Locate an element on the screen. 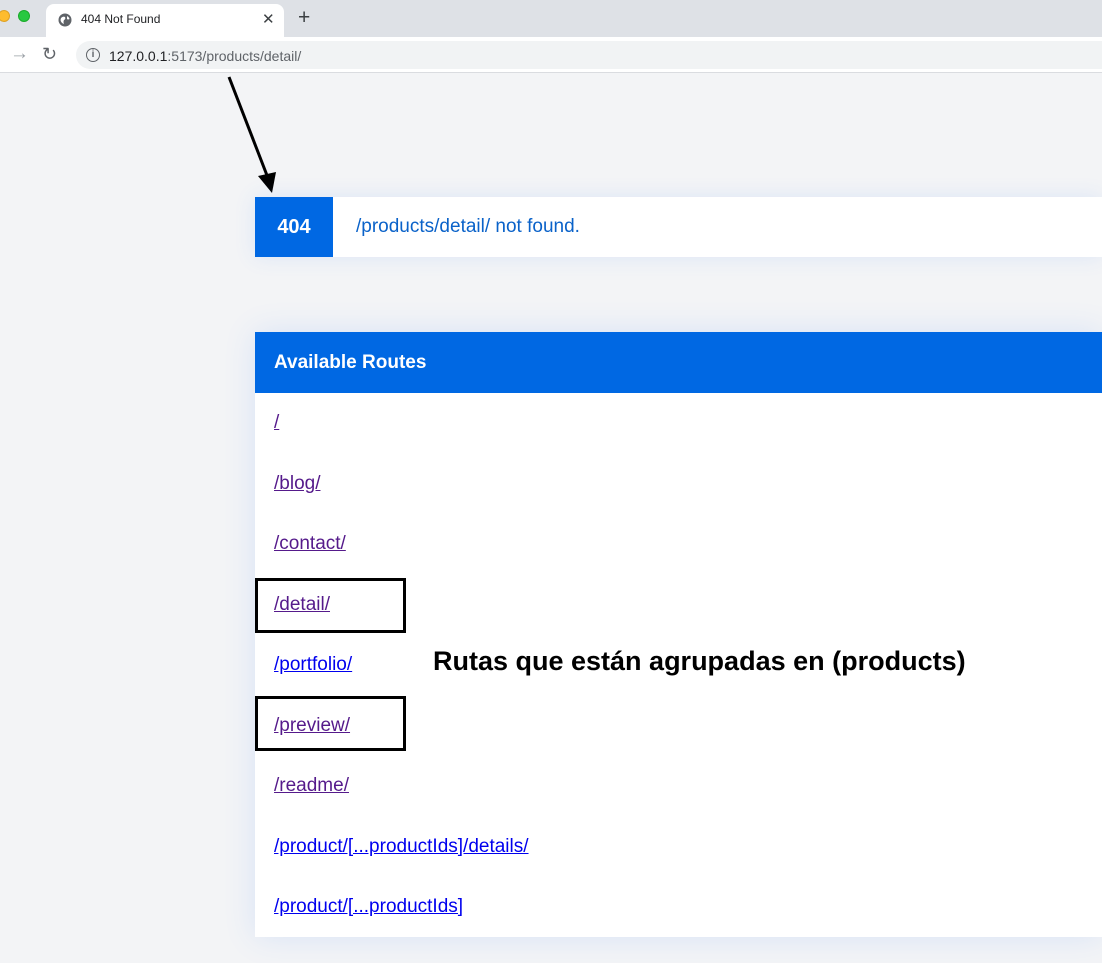  error-message: /products/detail/ not found. is located at coordinates (468, 226).